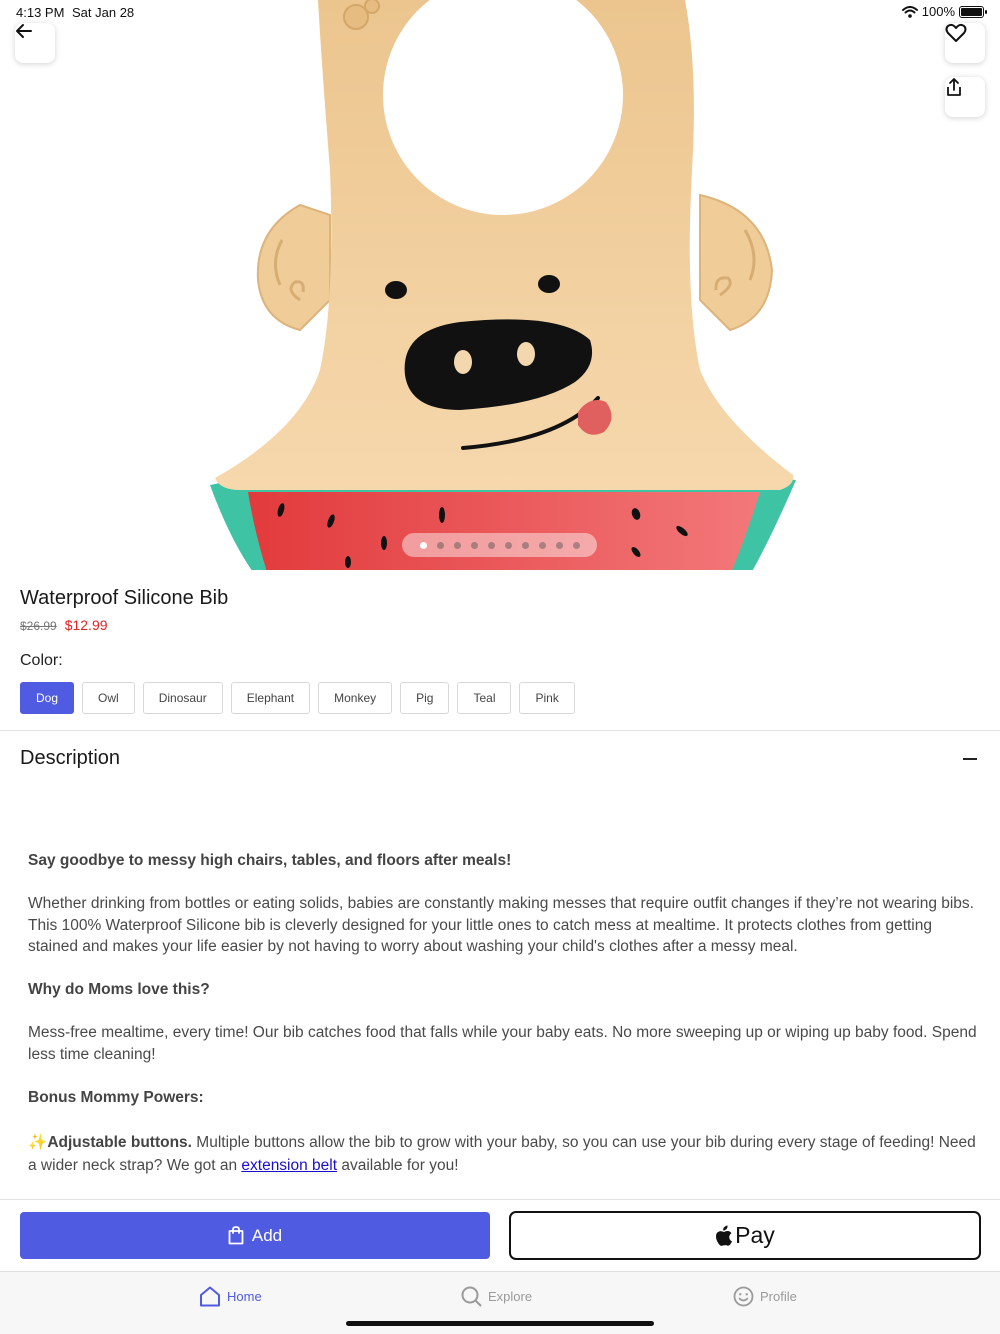 This screenshot has height=1334, width=1000. What do you see at coordinates (267, 1235) in the screenshot?
I see `add-button-label: Add` at bounding box center [267, 1235].